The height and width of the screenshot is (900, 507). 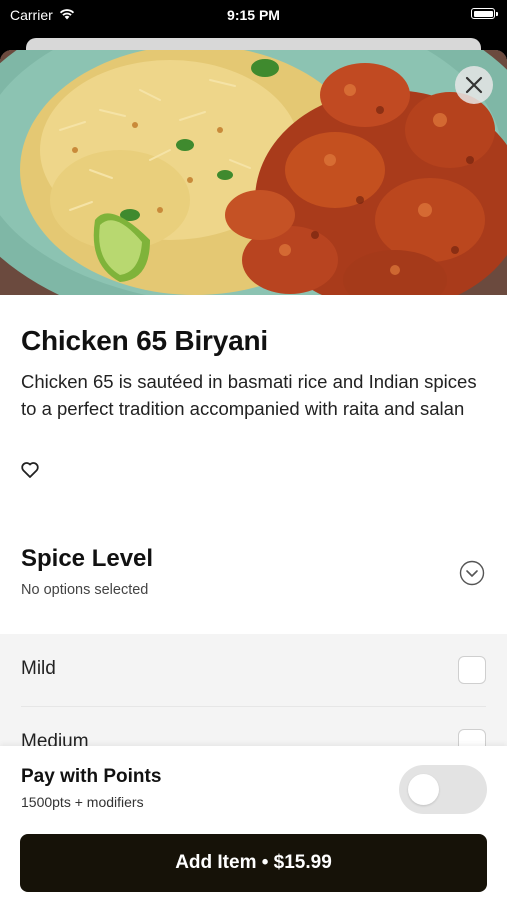 I want to click on status-bar: Carrier 9:15 PM, so click(x=253, y=15).